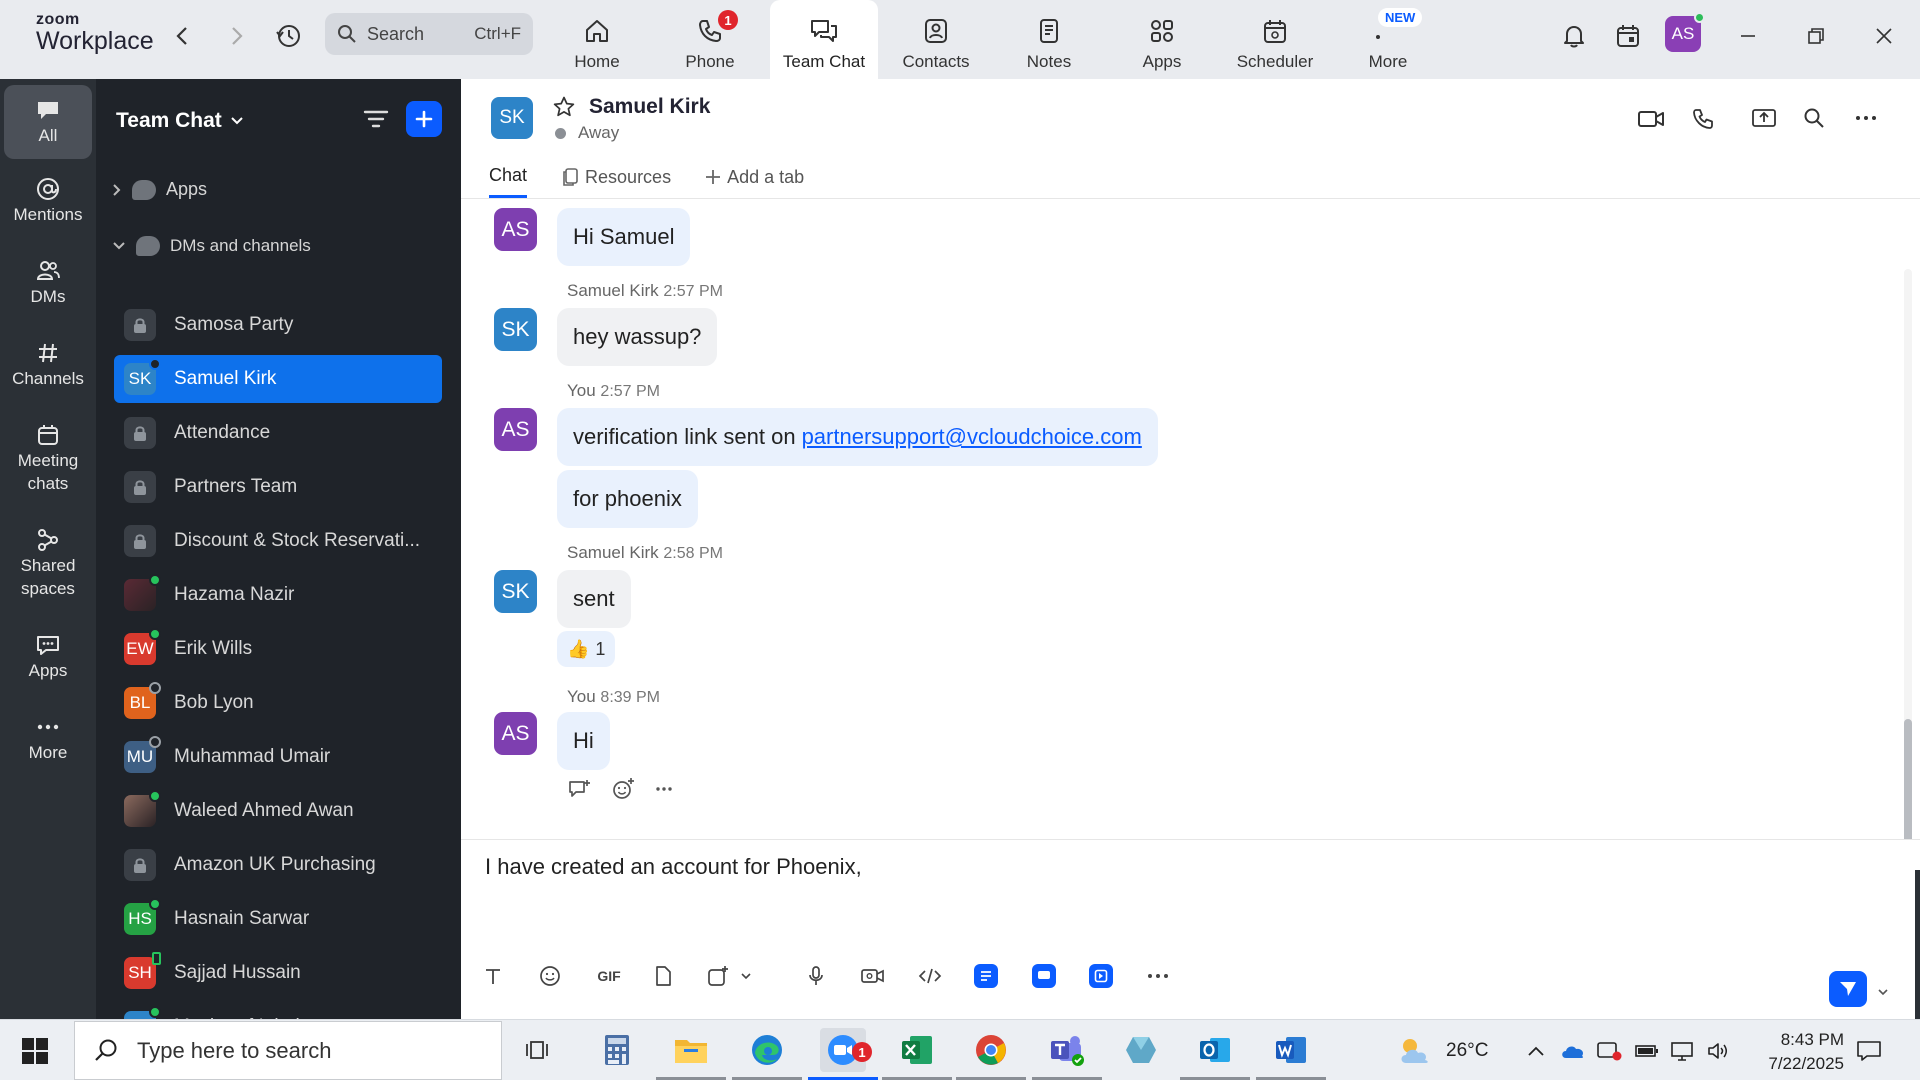 The height and width of the screenshot is (1080, 1920). I want to click on message-input: I have created an account for Phoenix,, so click(673, 867).